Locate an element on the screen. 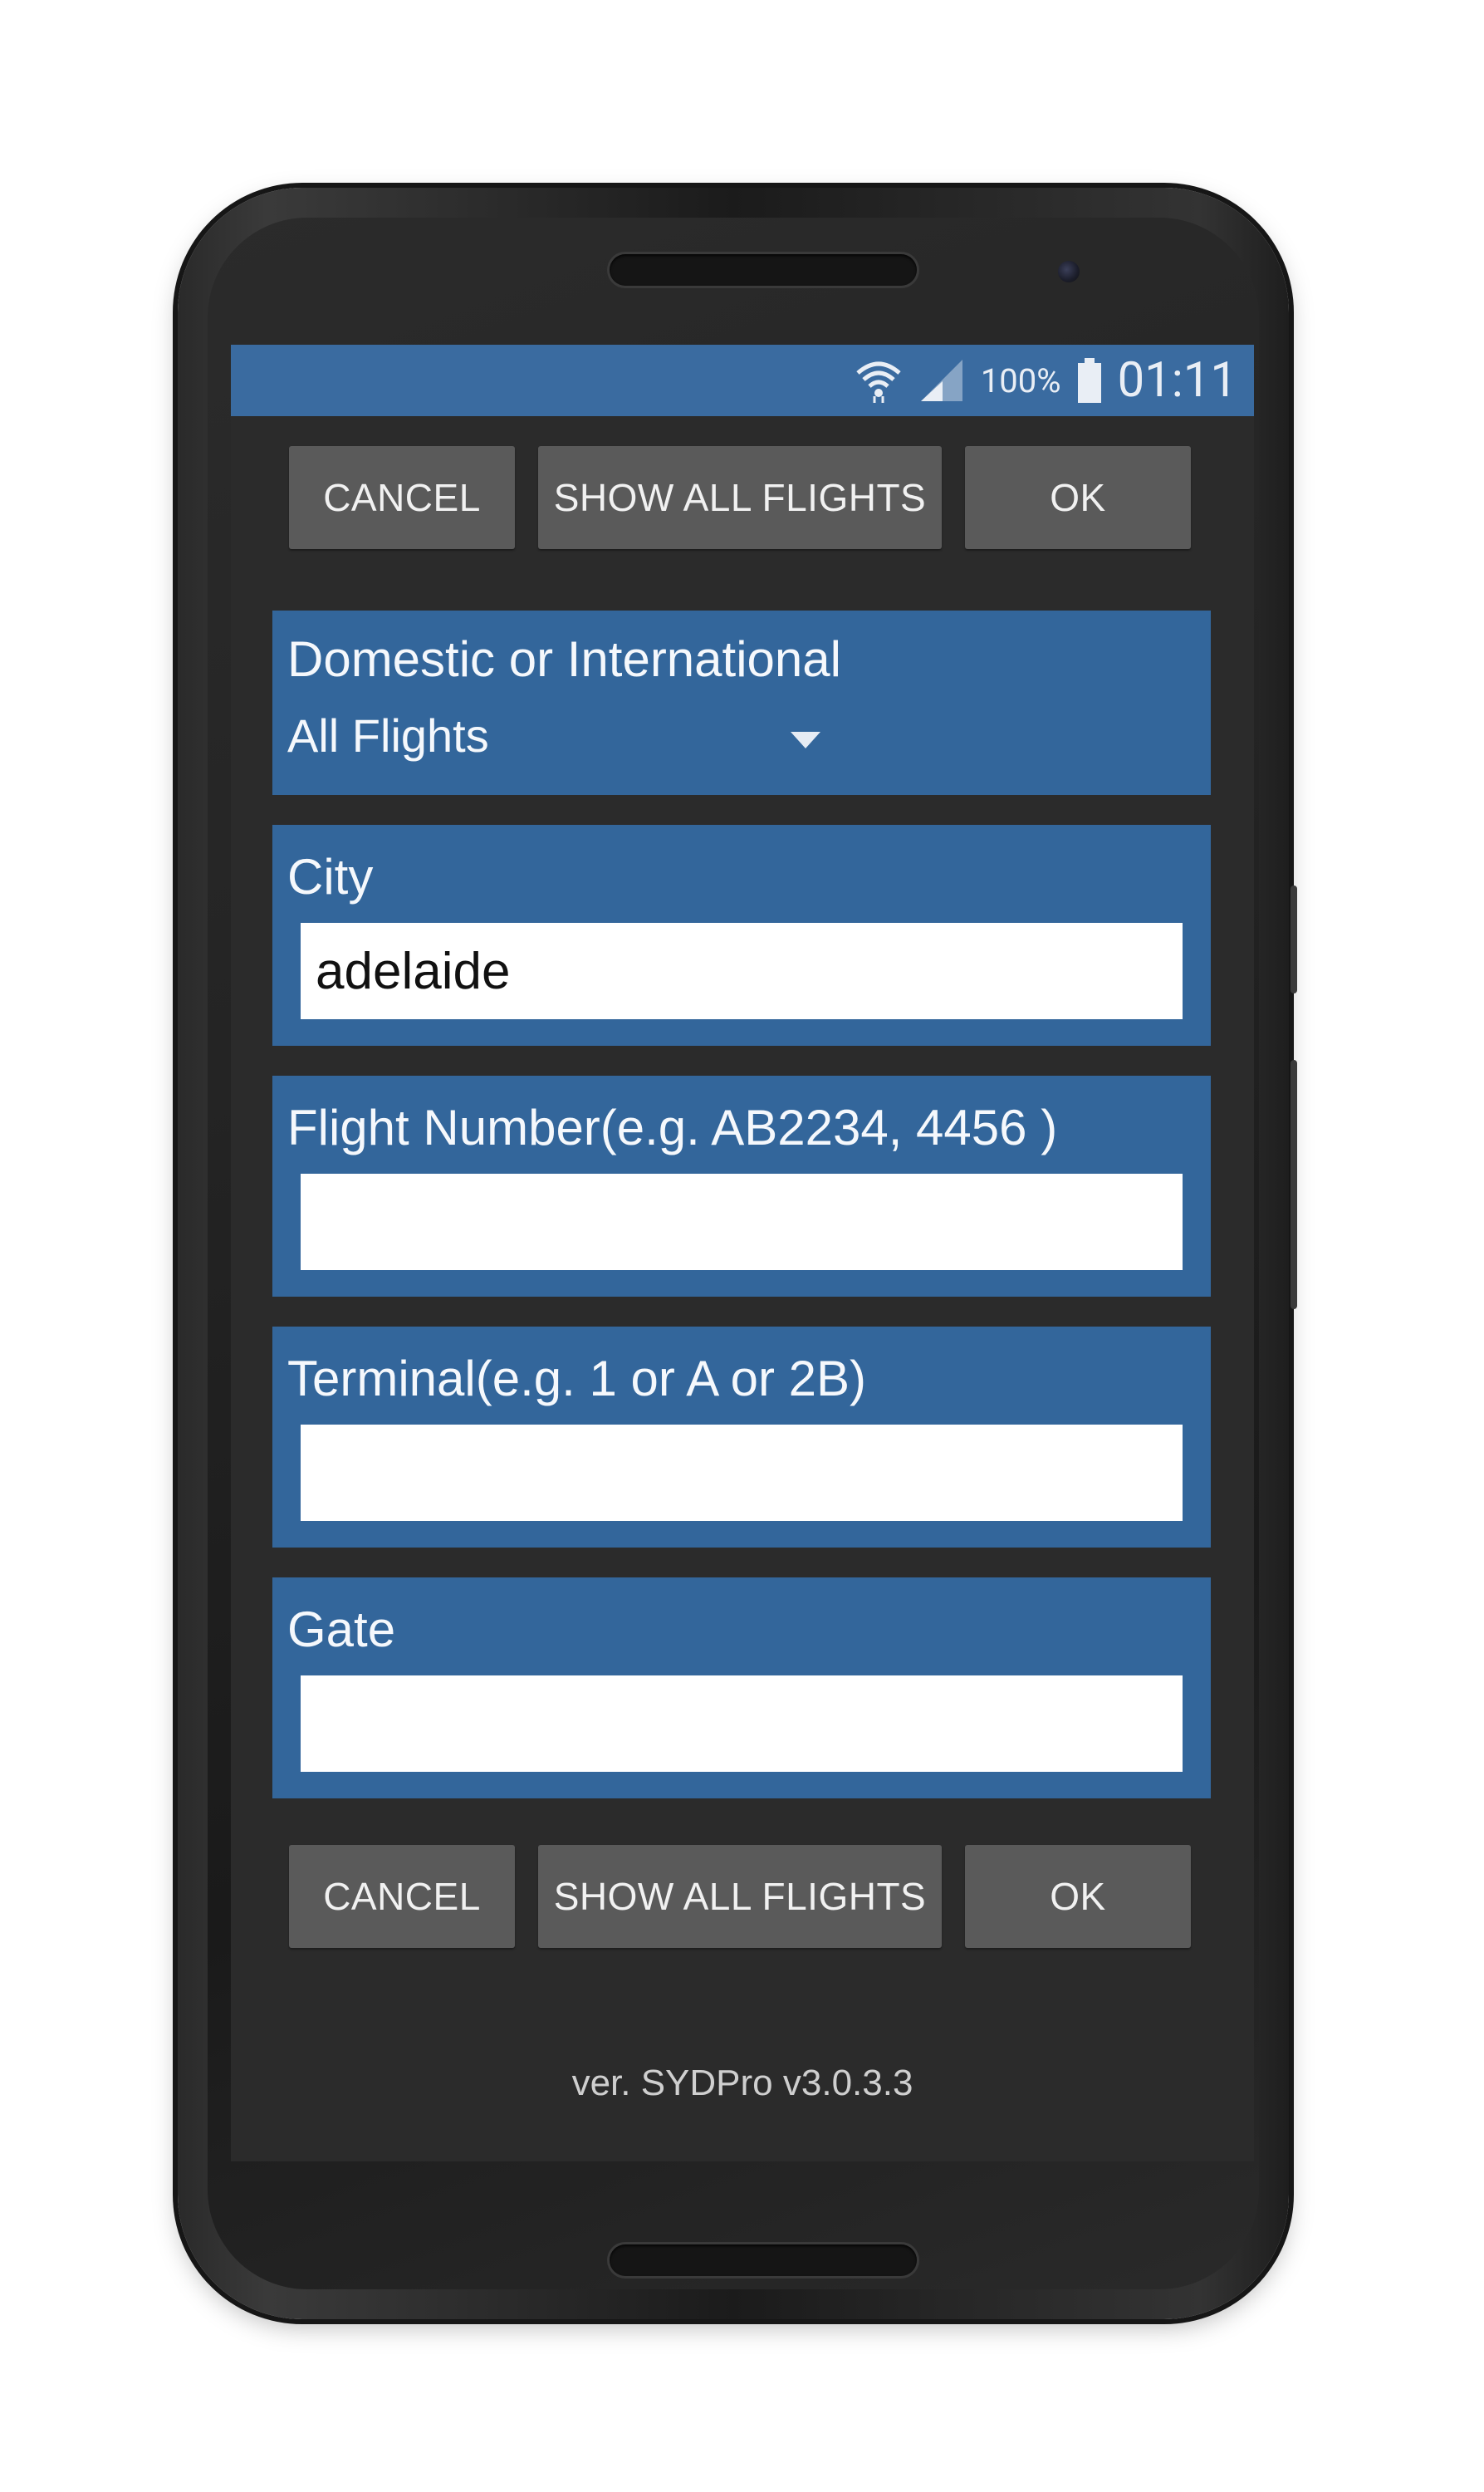  flight-number-label: Flight Number(e.g. AB2234, 4456 ) is located at coordinates (672, 1127).